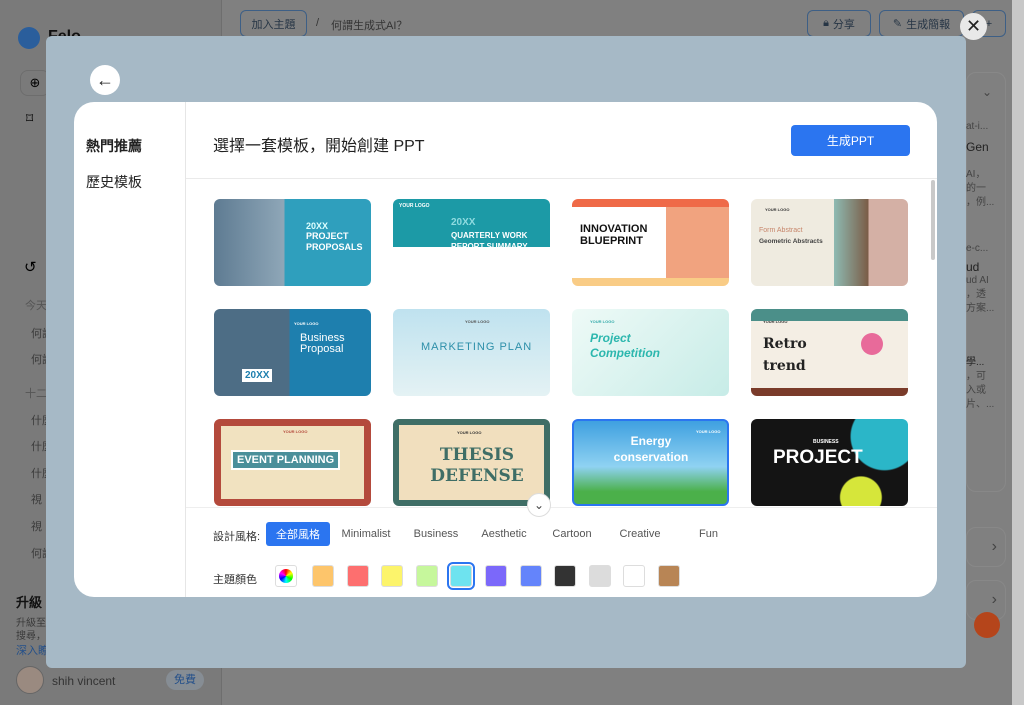  I want to click on template-card: YOUR LOGO EVENT PLANNING, so click(292, 462).